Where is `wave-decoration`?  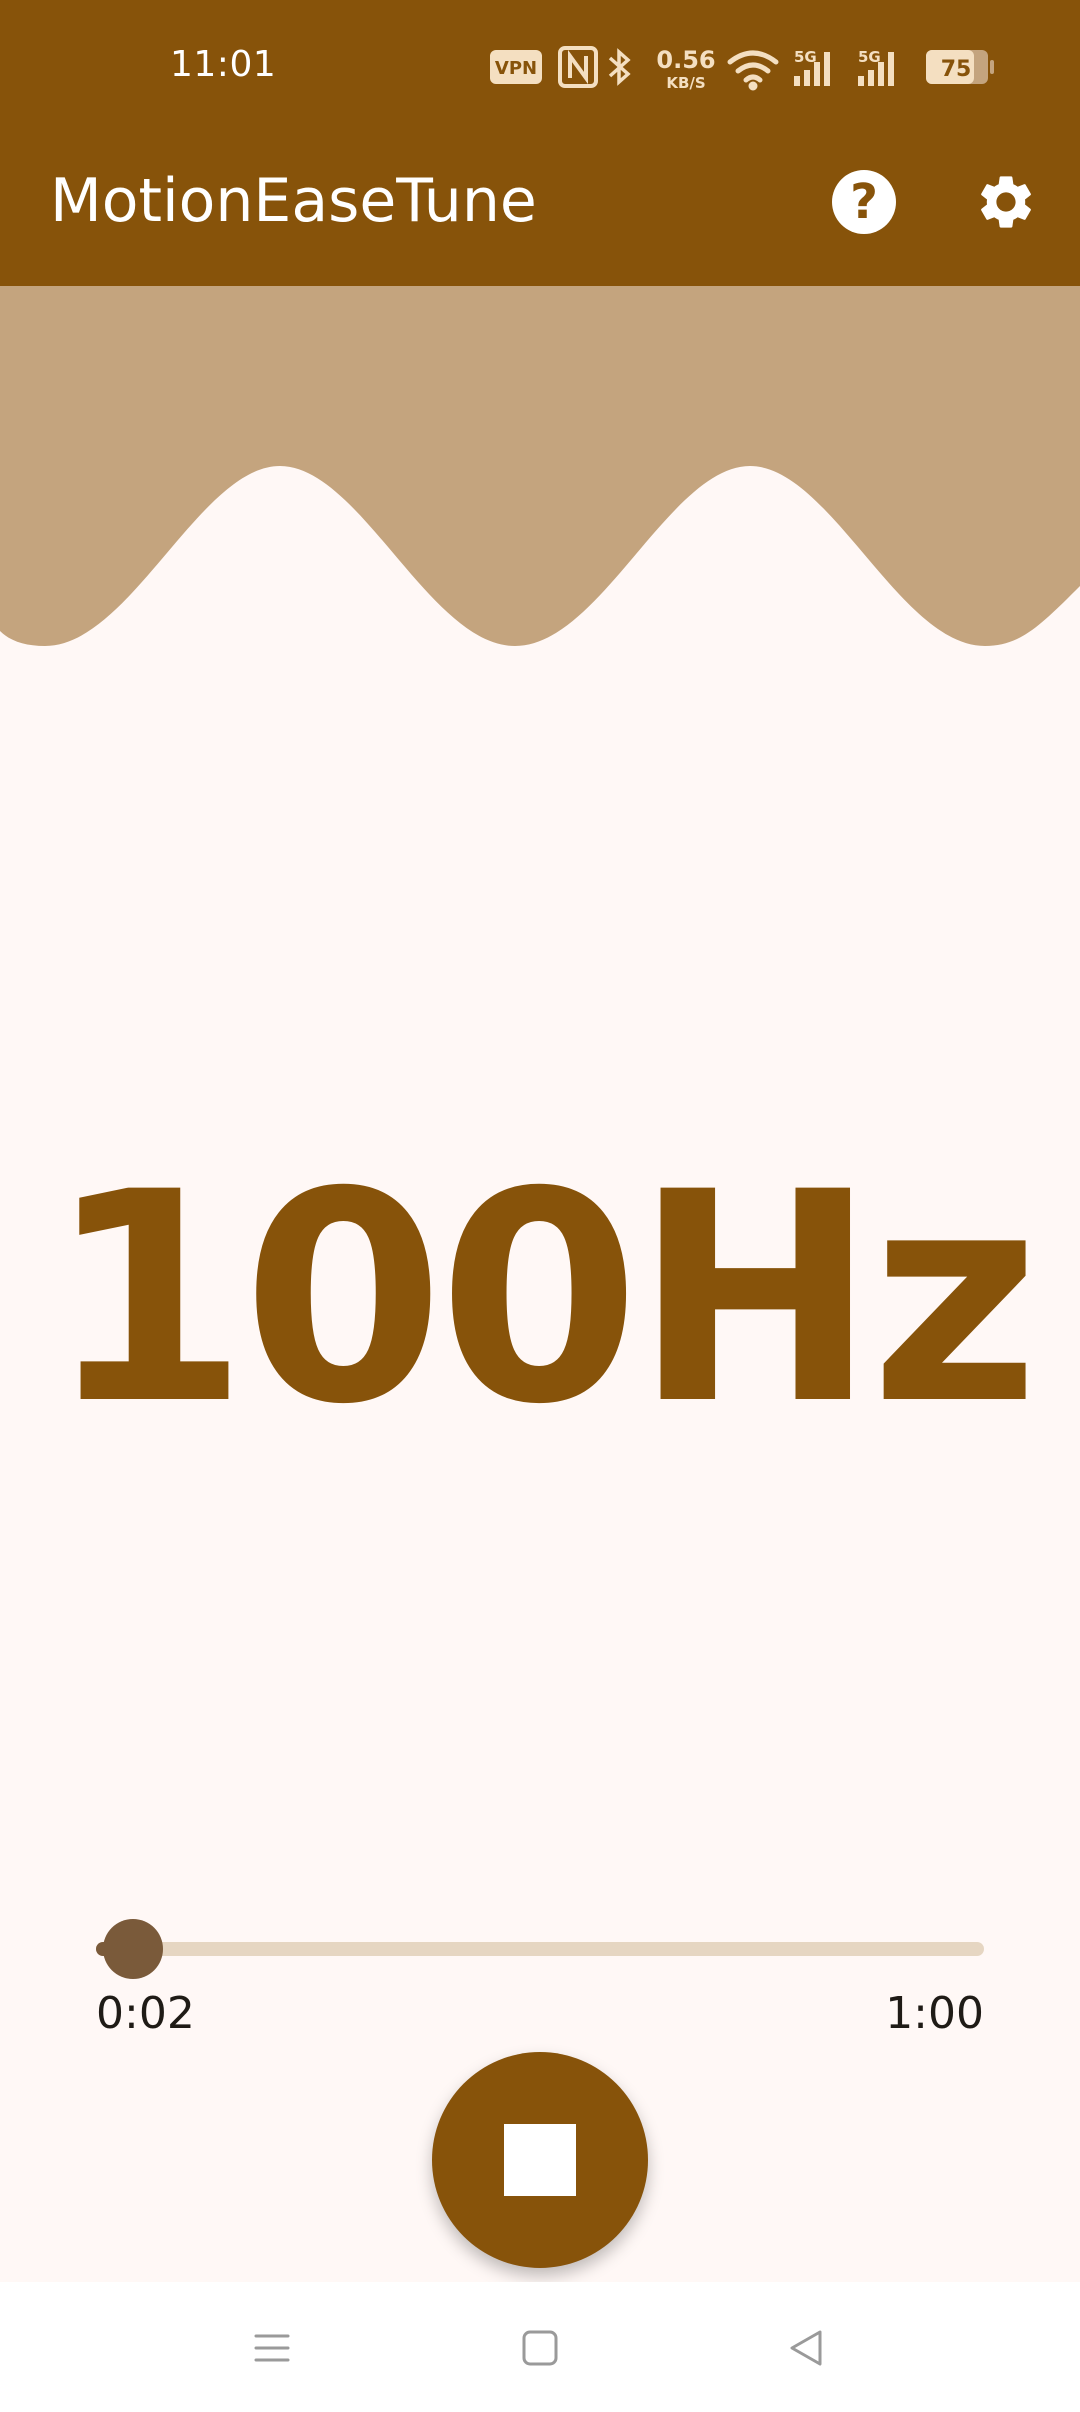
wave-decoration is located at coordinates (540, 466).